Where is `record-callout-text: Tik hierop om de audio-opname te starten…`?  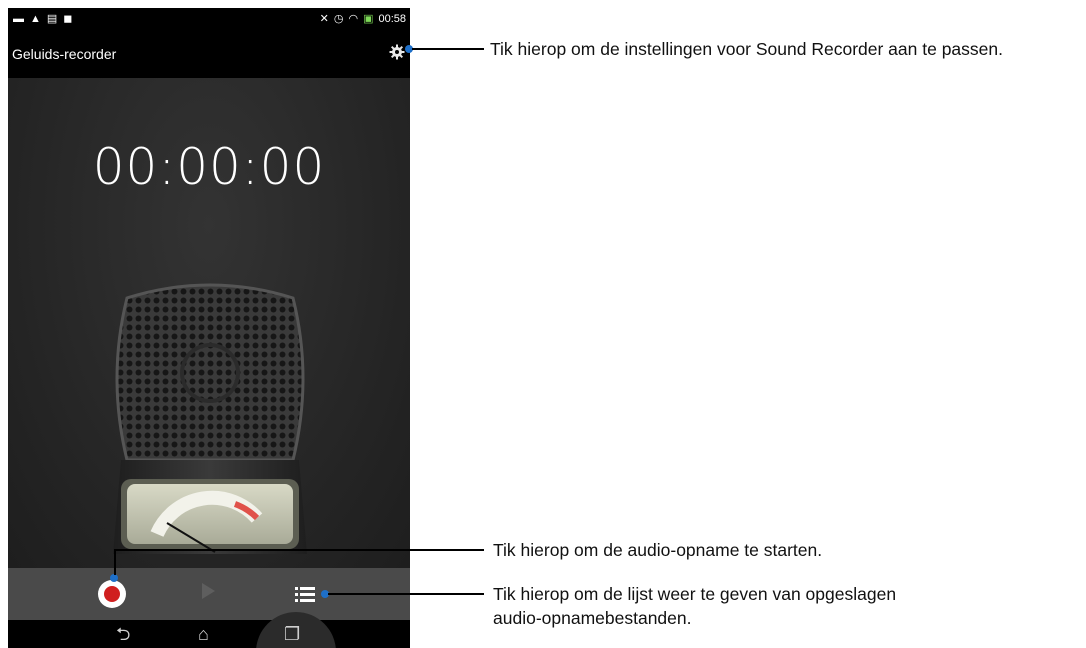 record-callout-text: Tik hierop om de audio-opname te starten… is located at coordinates (658, 550).